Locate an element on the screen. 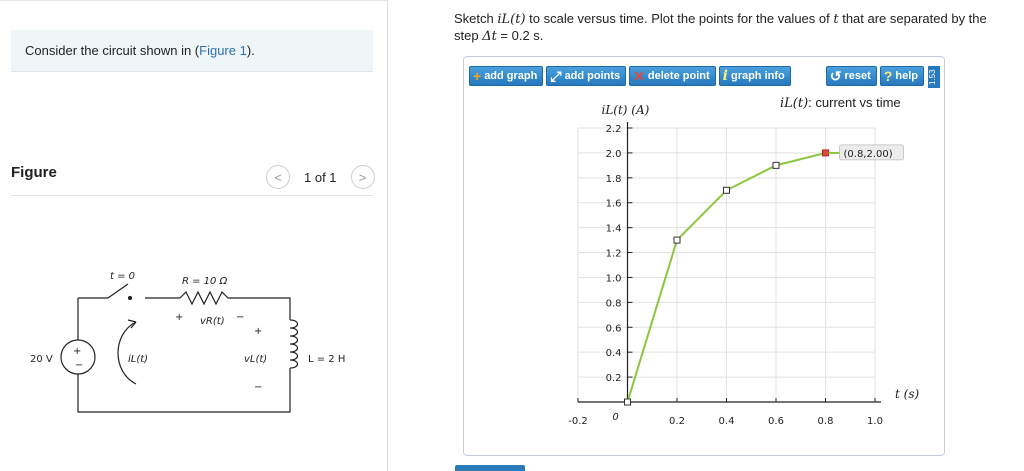 This screenshot has height=471, width=1024. figure-divider is located at coordinates (192, 195).